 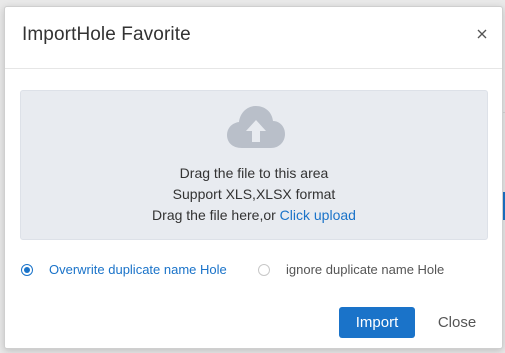 I want to click on option-ignore: ignore duplicate name Hole, so click(x=351, y=269).